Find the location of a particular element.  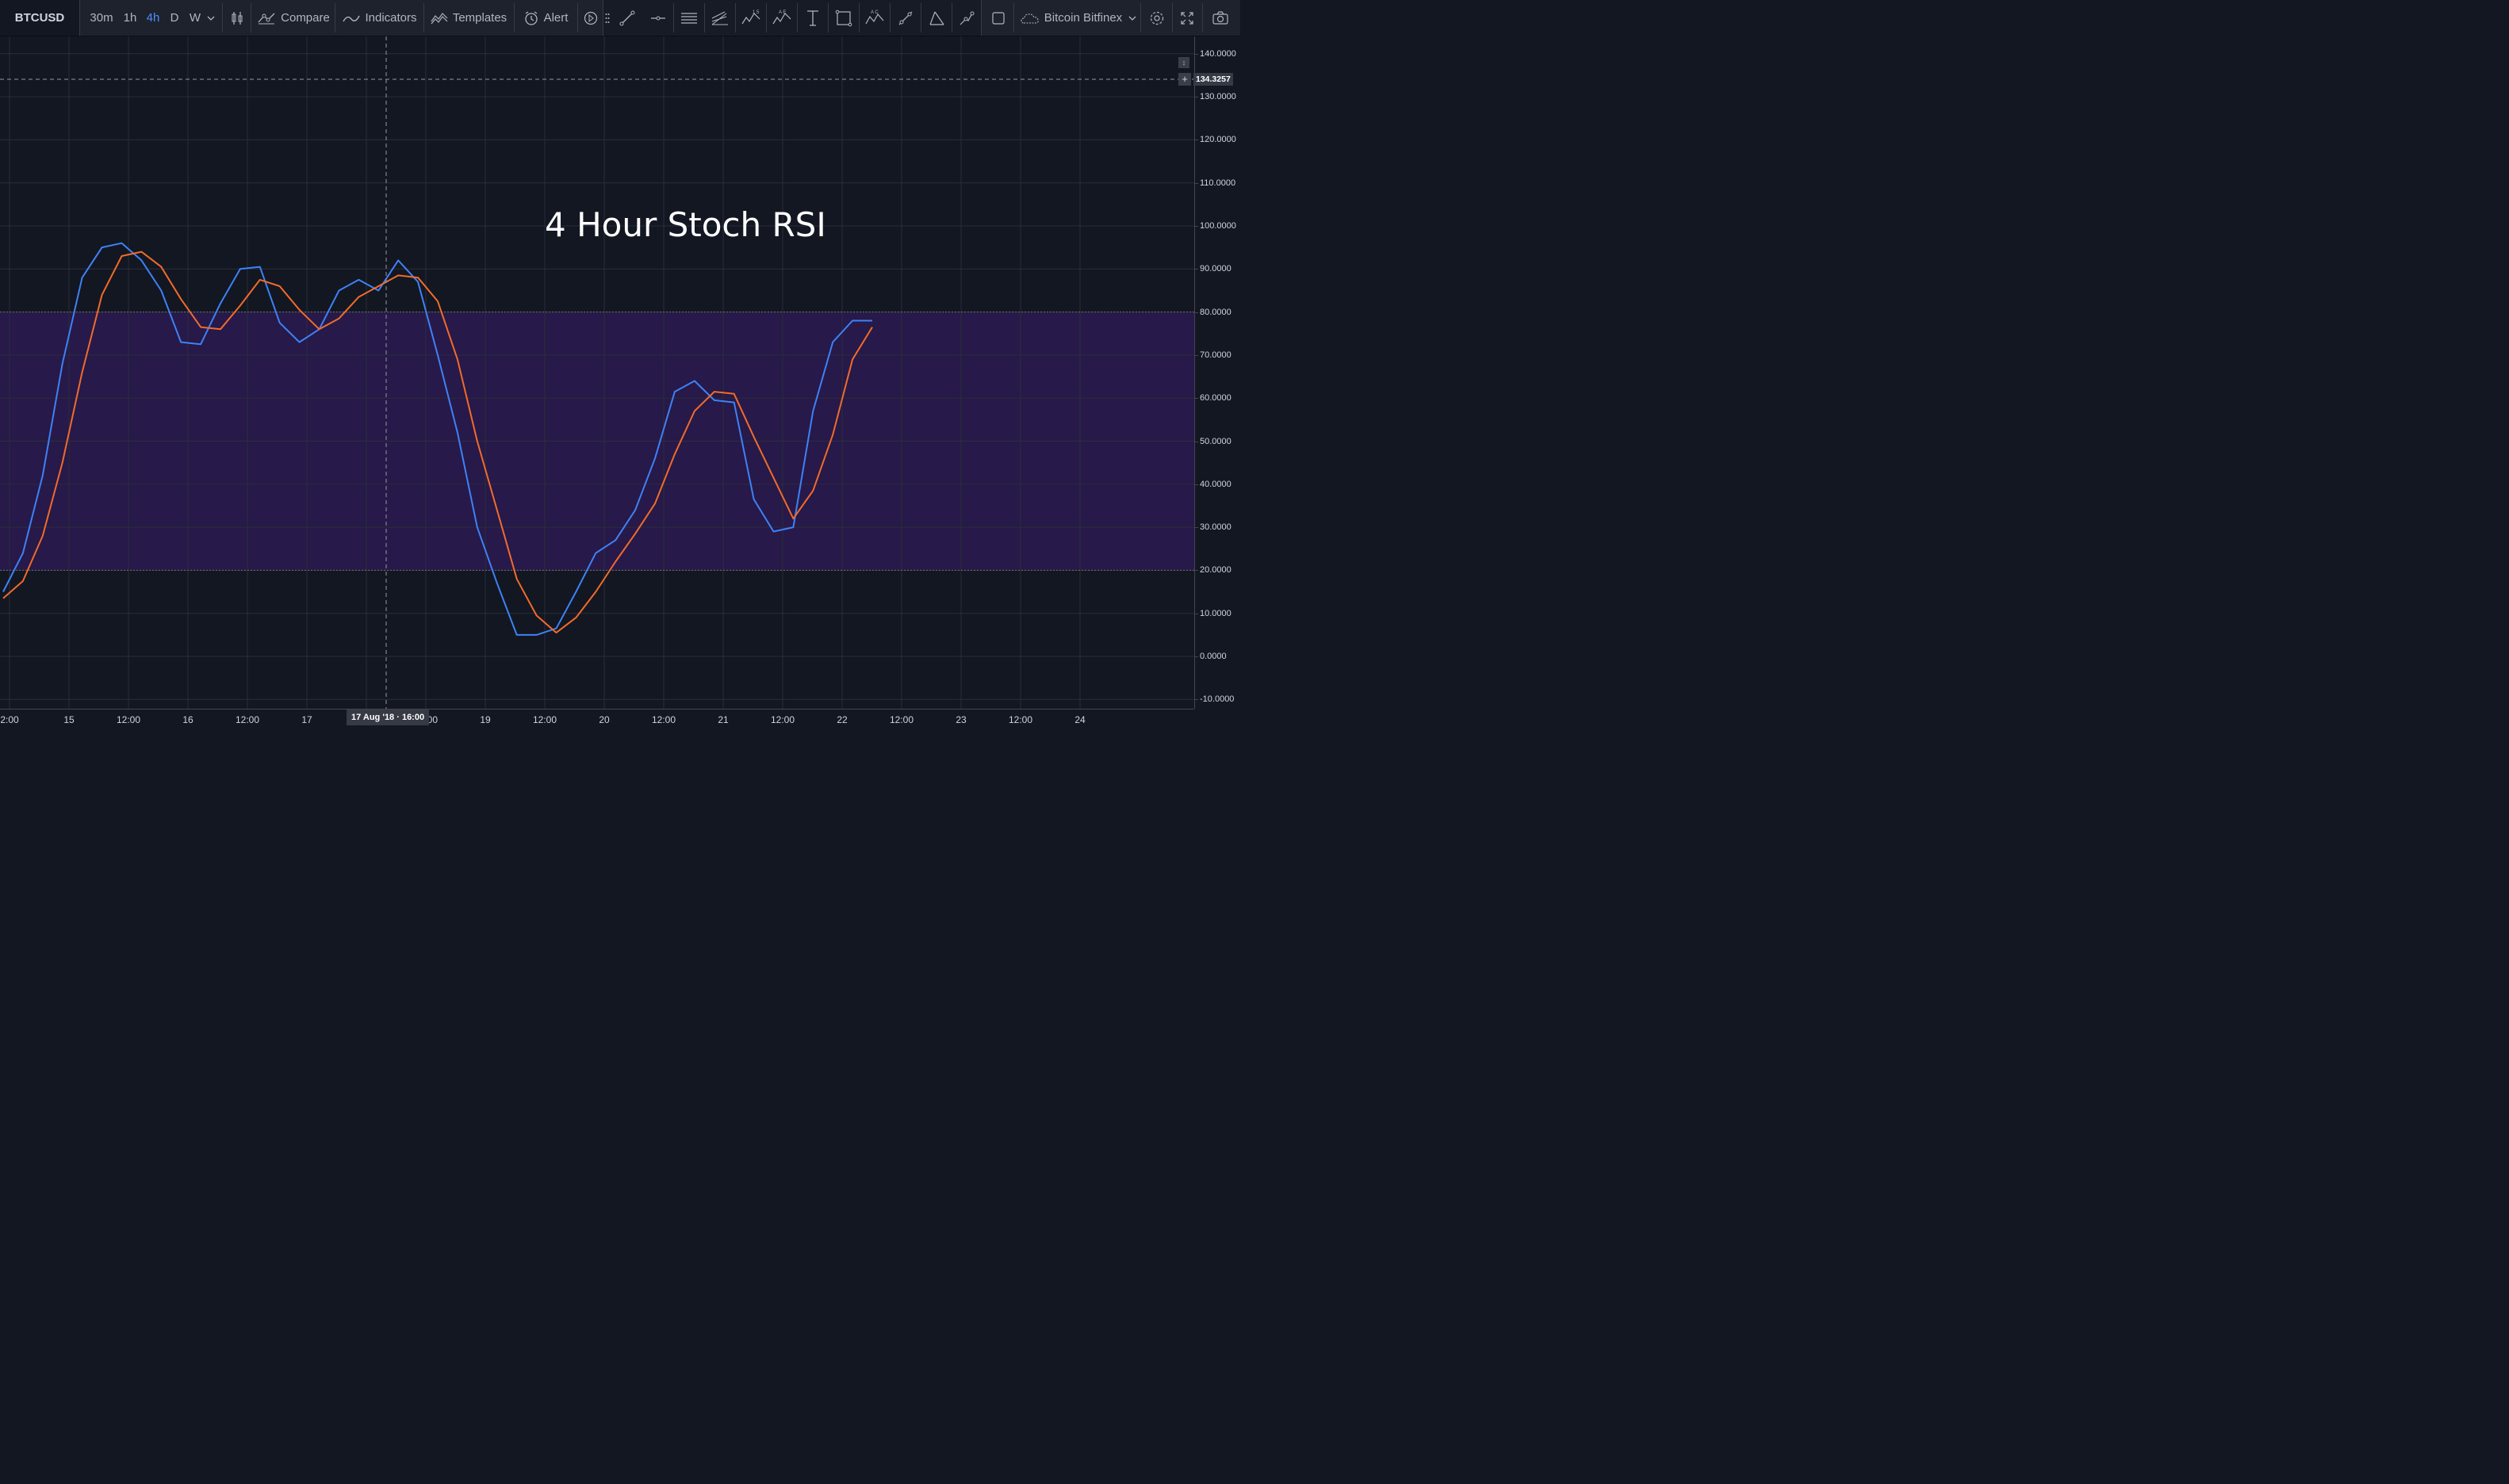

chart-title: 4 Hour Stoch RSI is located at coordinates (686, 224).